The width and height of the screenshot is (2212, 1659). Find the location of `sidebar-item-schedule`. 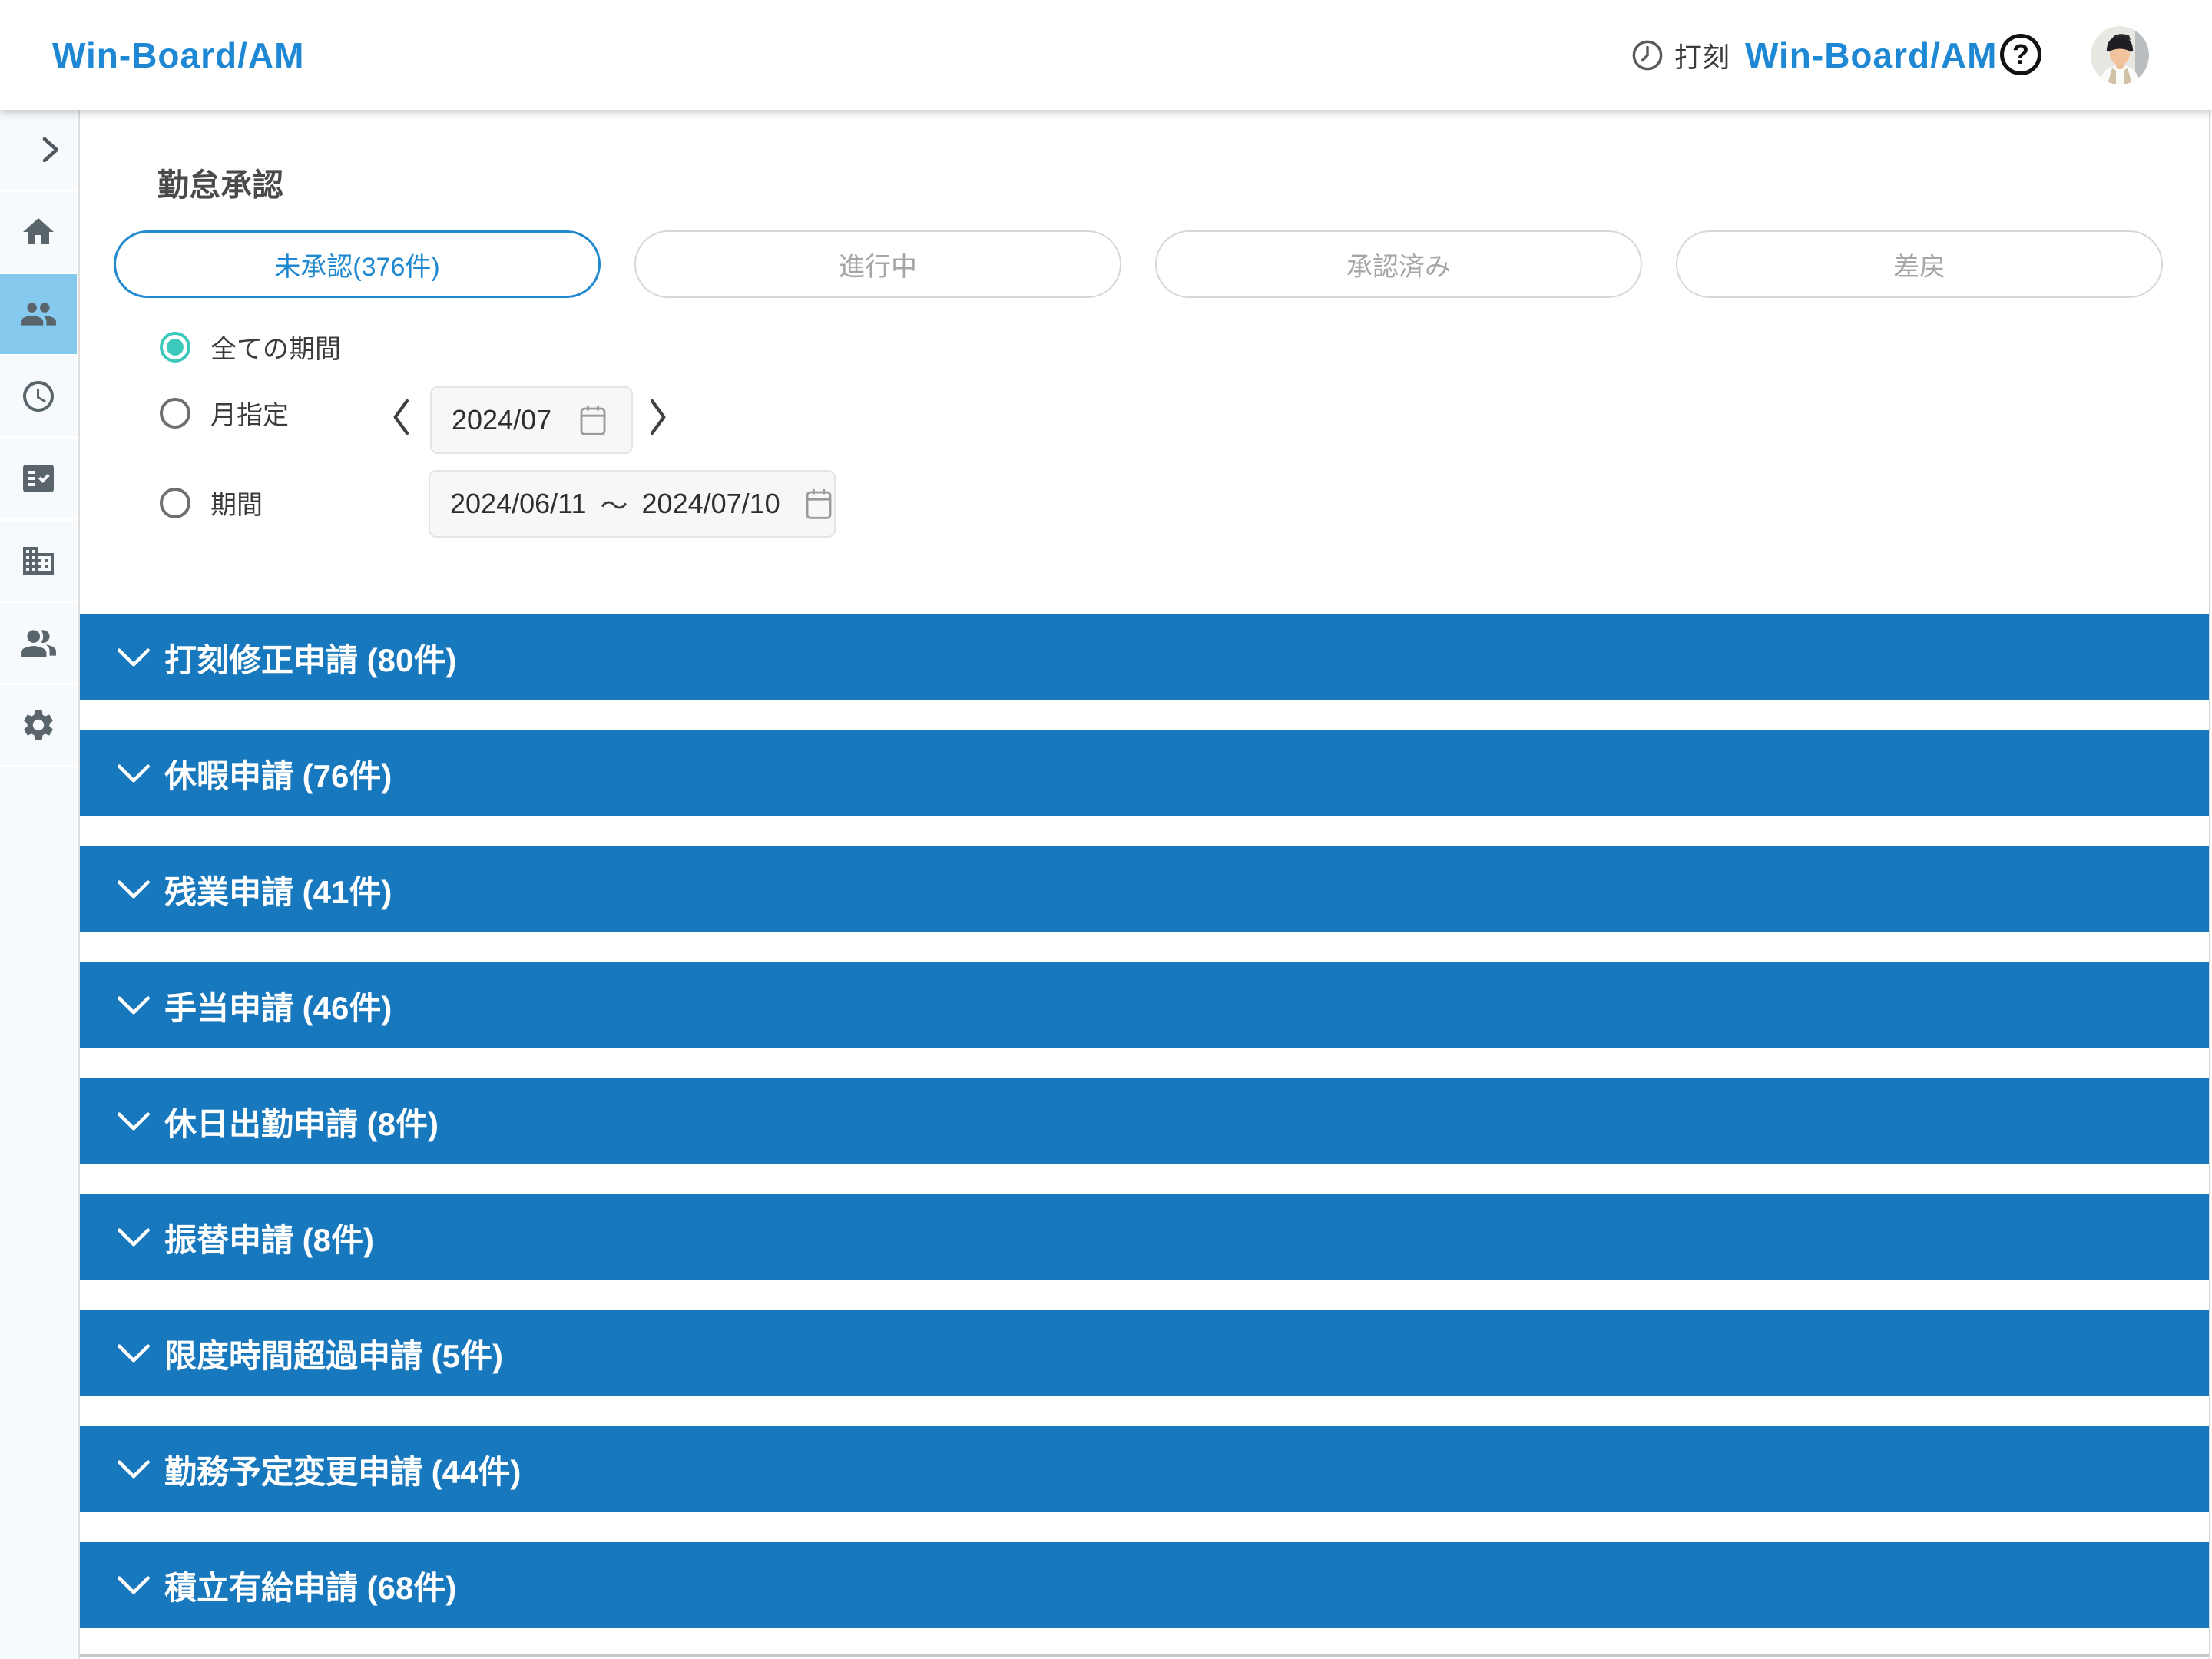

sidebar-item-schedule is located at coordinates (39, 398).